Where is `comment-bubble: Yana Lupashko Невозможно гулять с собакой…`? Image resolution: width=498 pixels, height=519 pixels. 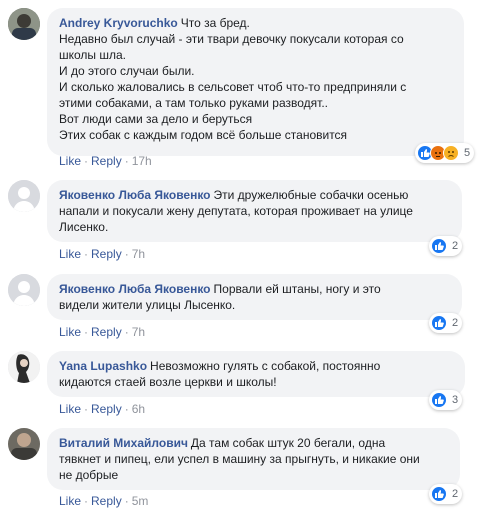
comment-bubble: Yana Lupashko Невозможно гулять с собакой… is located at coordinates (256, 374).